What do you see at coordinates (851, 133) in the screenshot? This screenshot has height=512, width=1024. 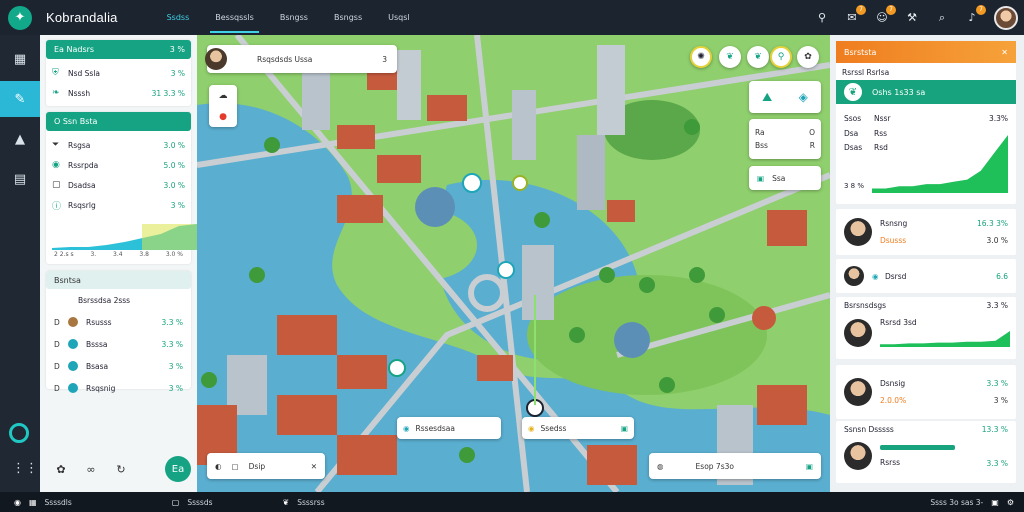 I see `stat-label: Dsa` at bounding box center [851, 133].